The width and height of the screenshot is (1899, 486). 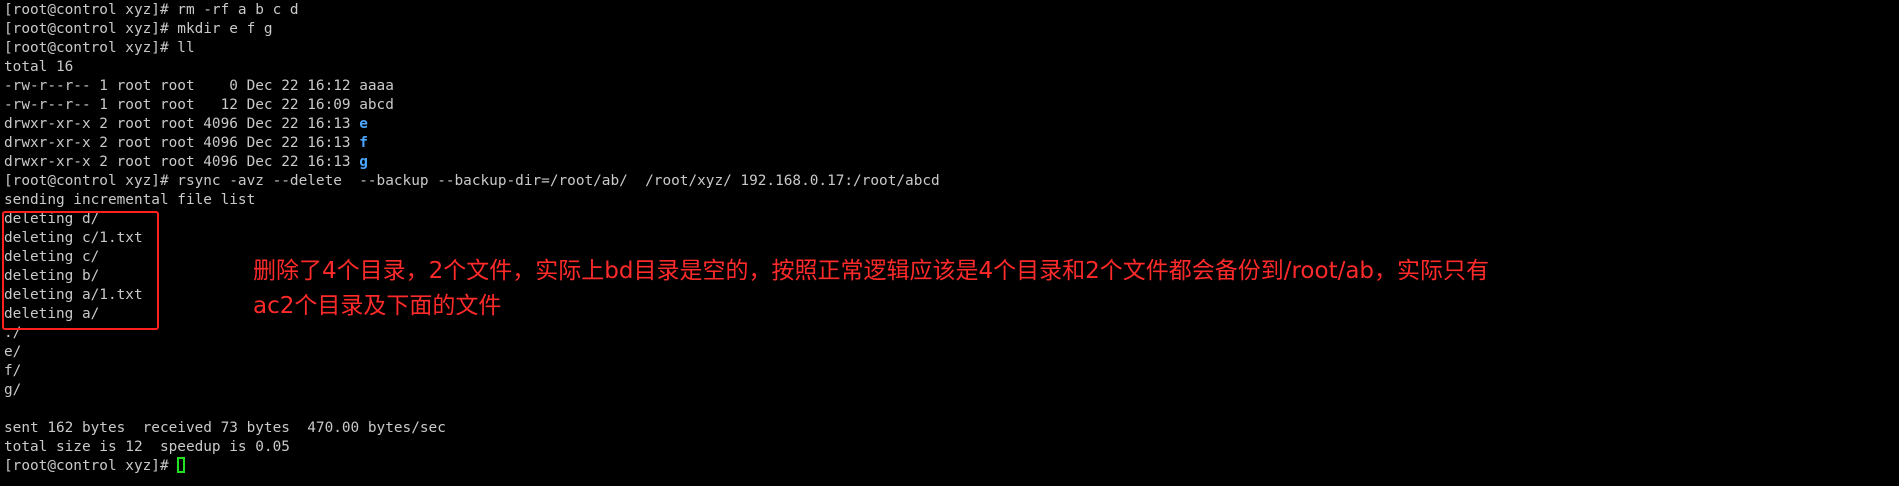 What do you see at coordinates (13, 371) in the screenshot?
I see `line-text: f/` at bounding box center [13, 371].